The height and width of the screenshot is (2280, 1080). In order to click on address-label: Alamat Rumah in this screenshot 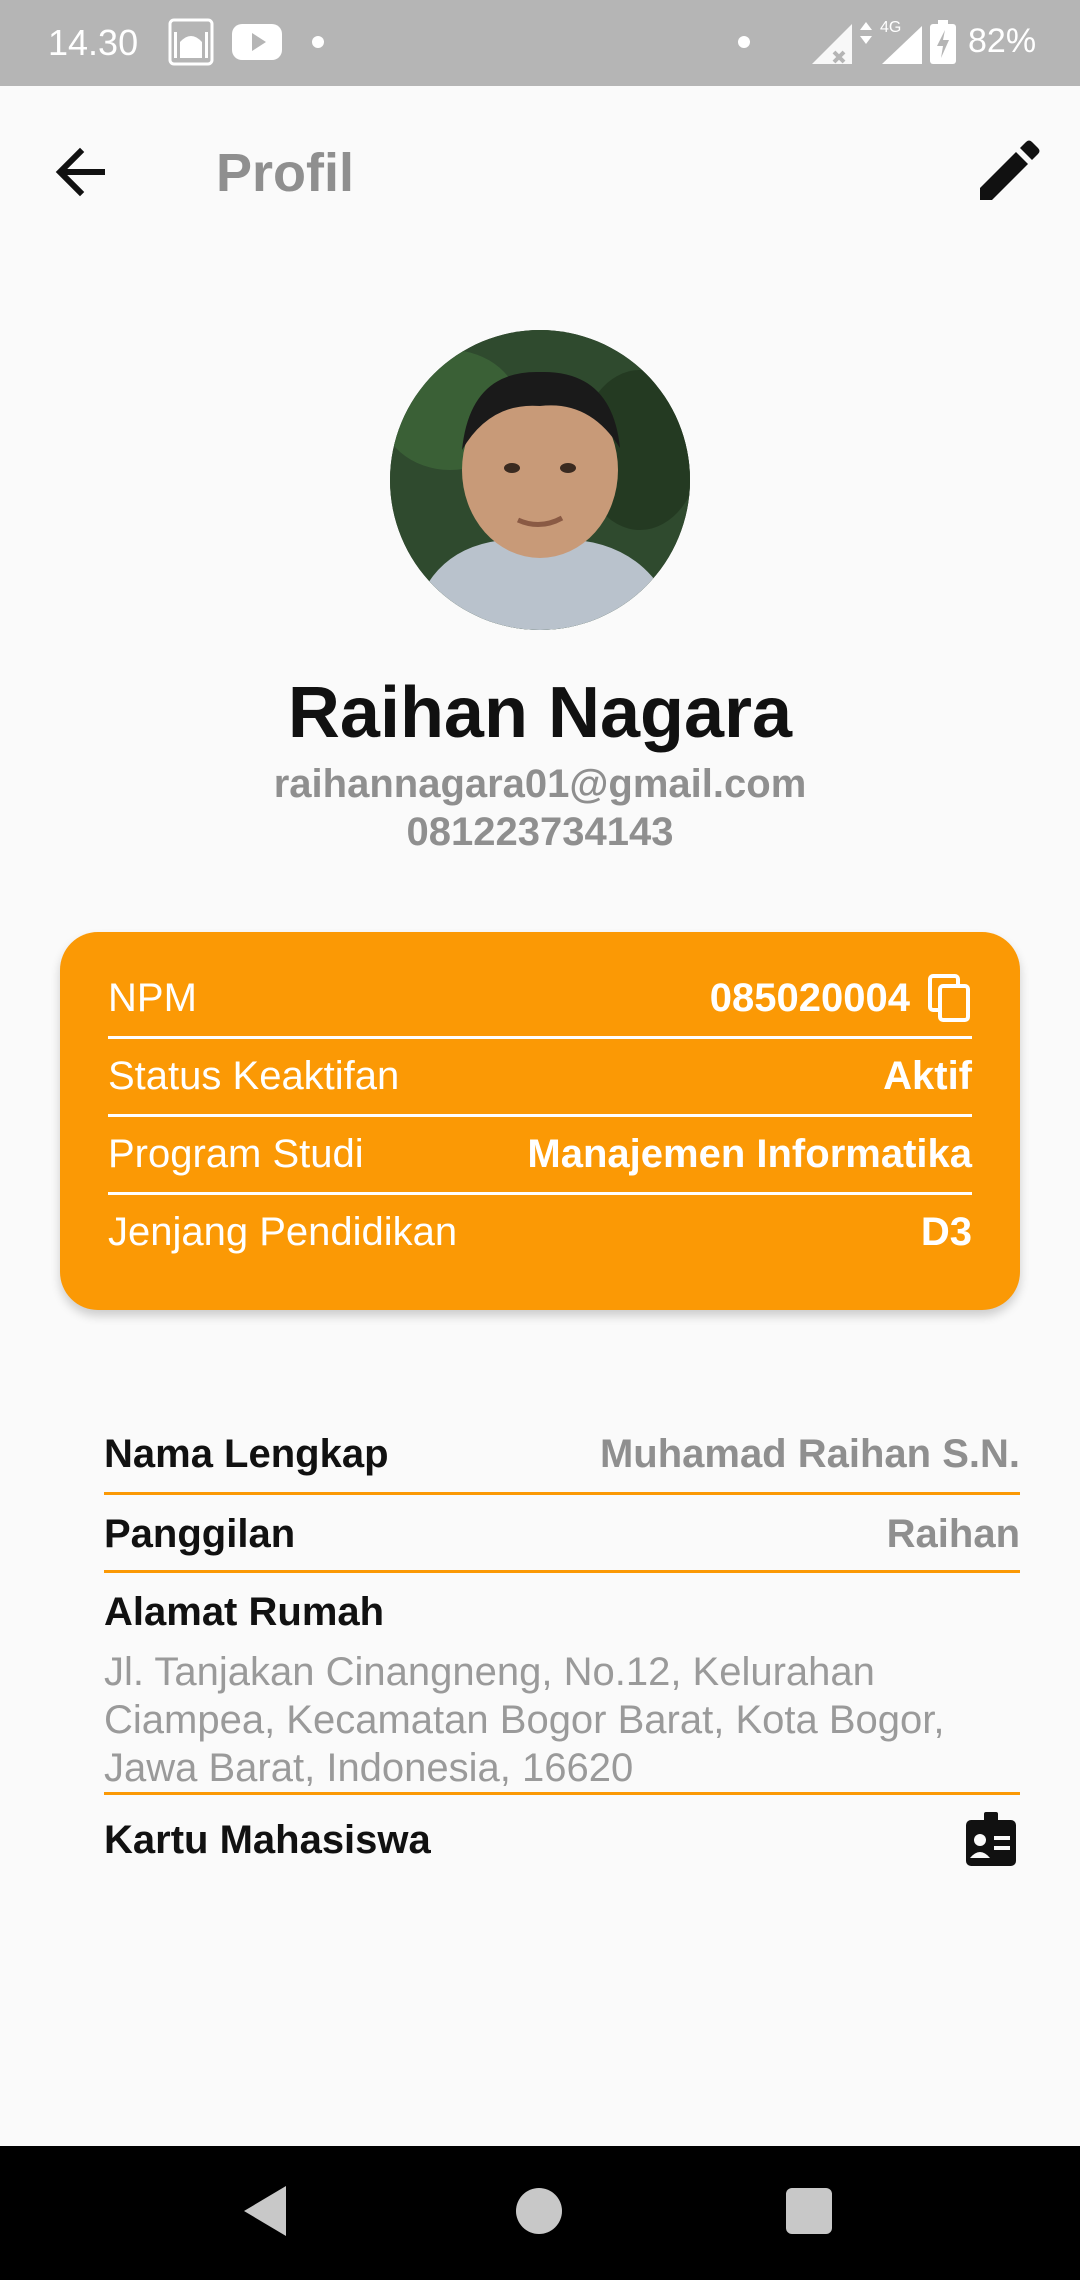, I will do `click(244, 1612)`.